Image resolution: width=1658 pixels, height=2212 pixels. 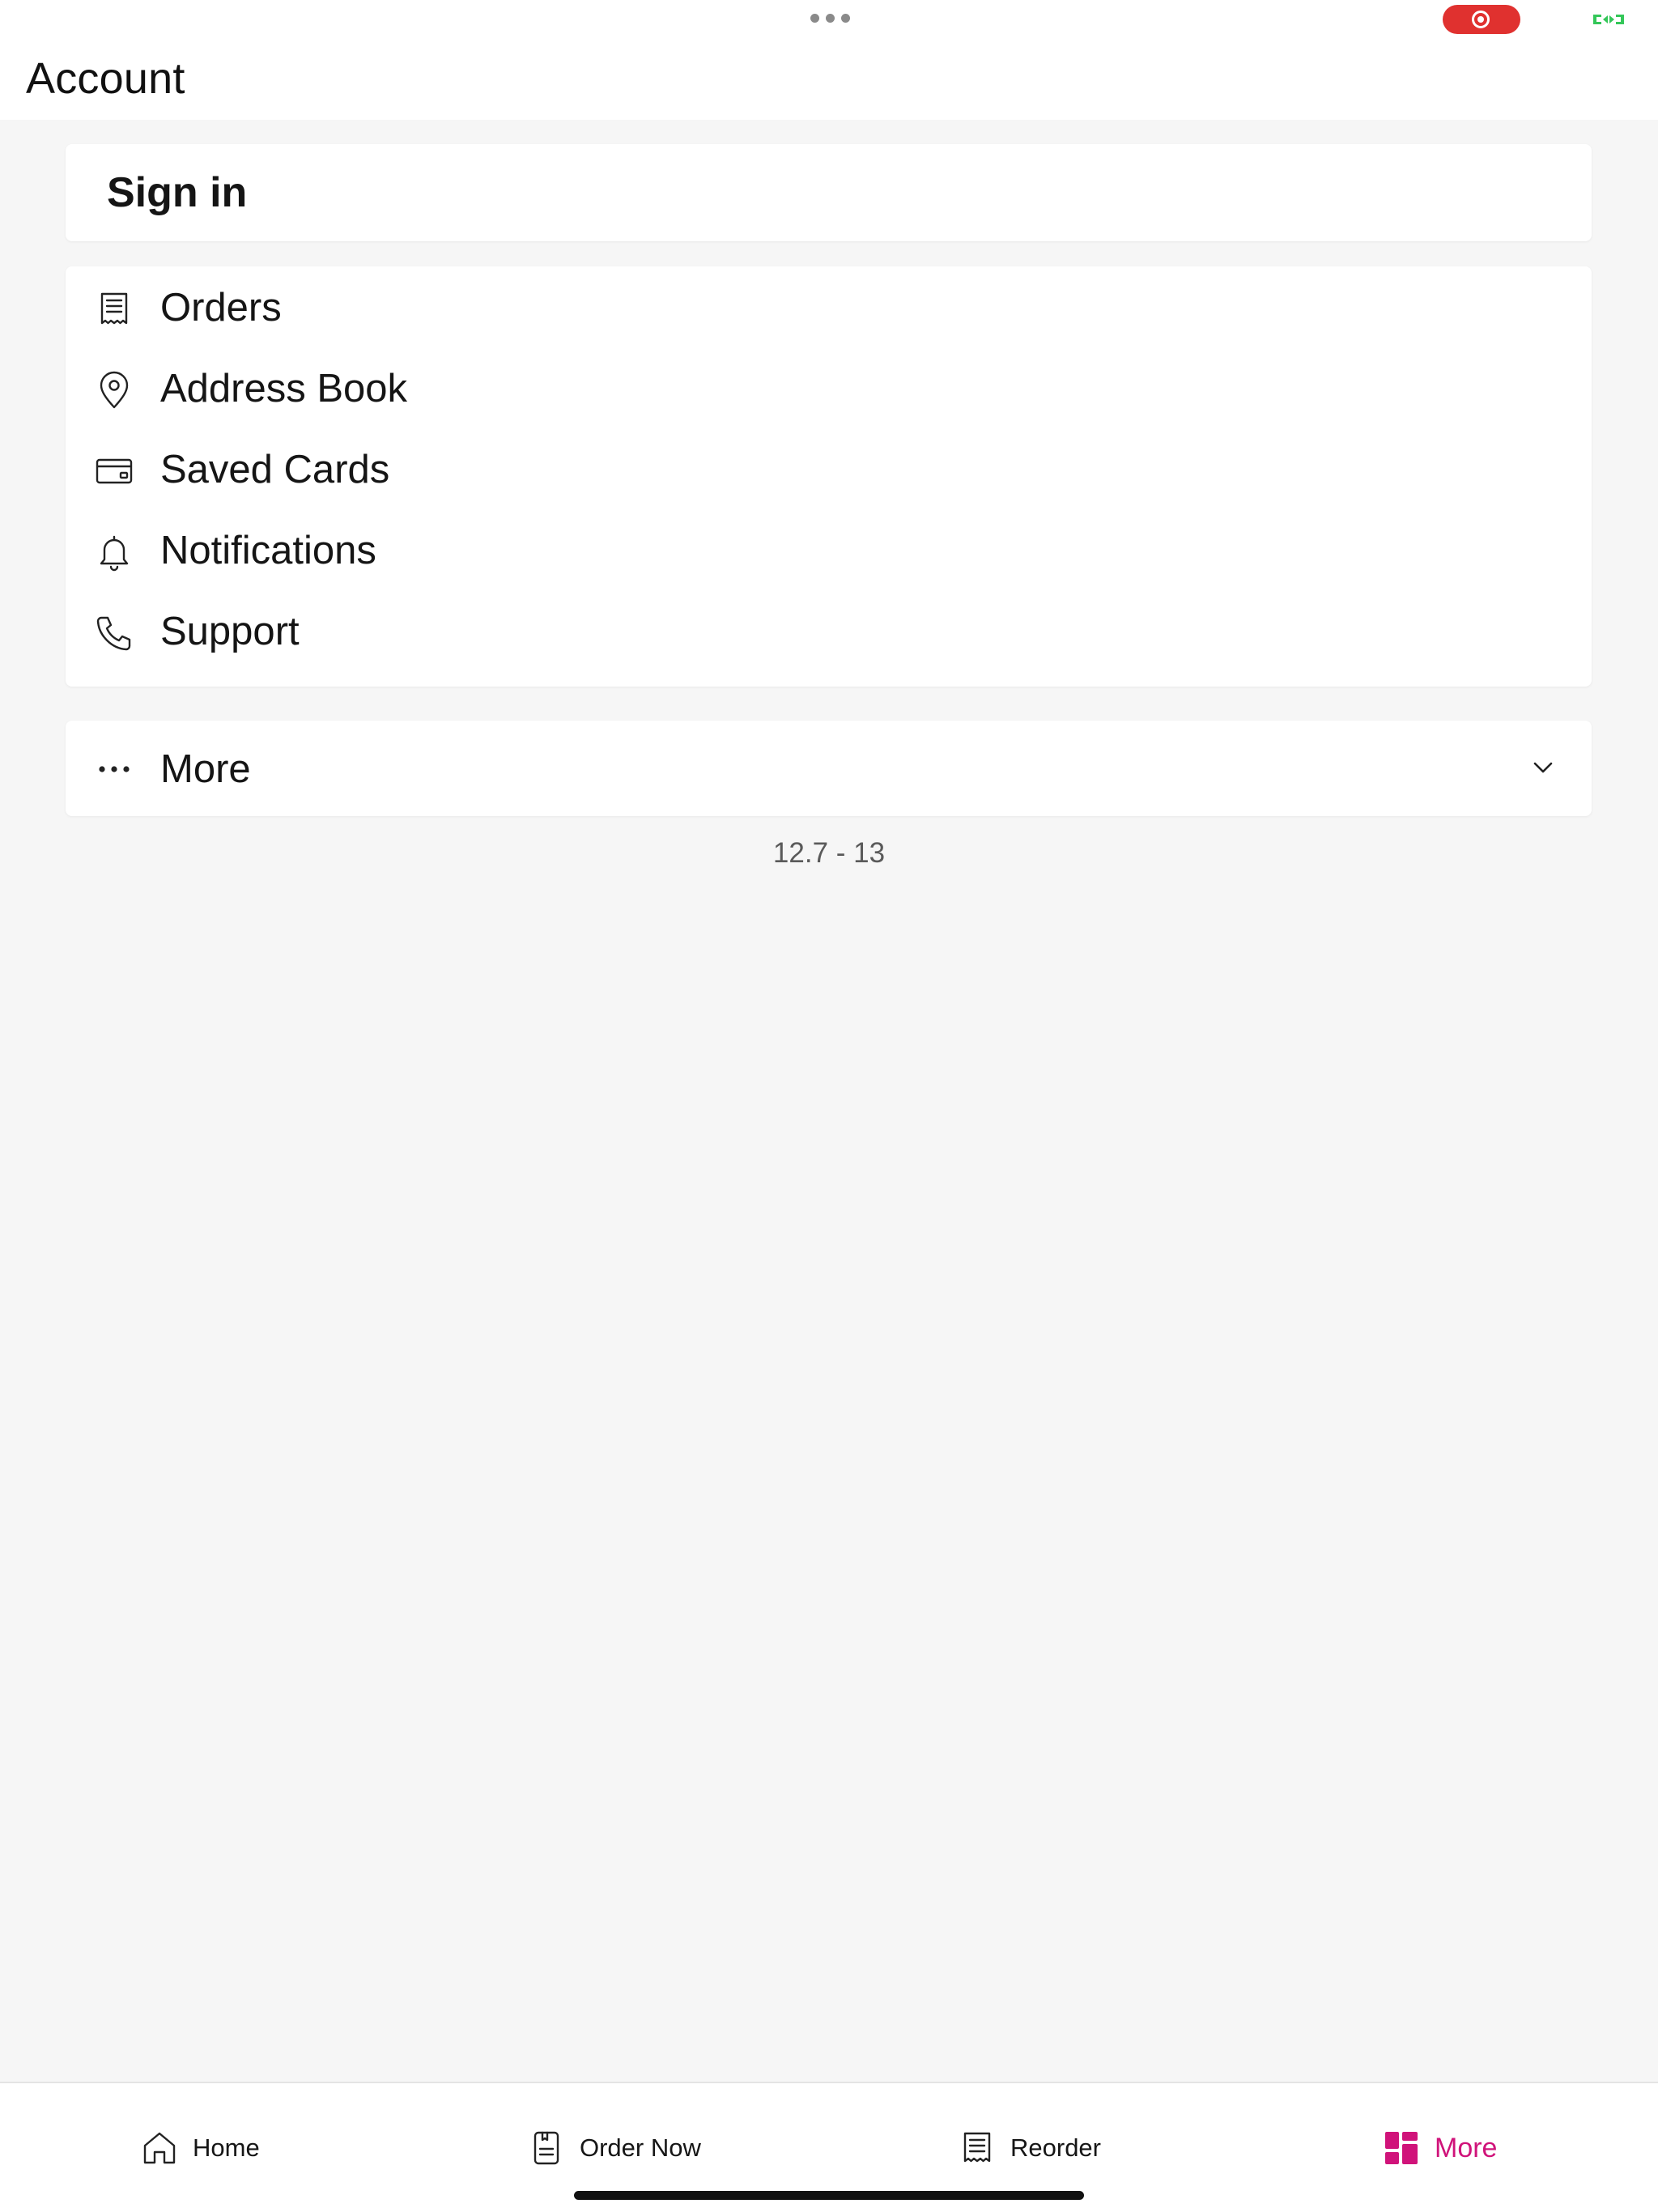 I want to click on more-label: More, so click(x=205, y=769).